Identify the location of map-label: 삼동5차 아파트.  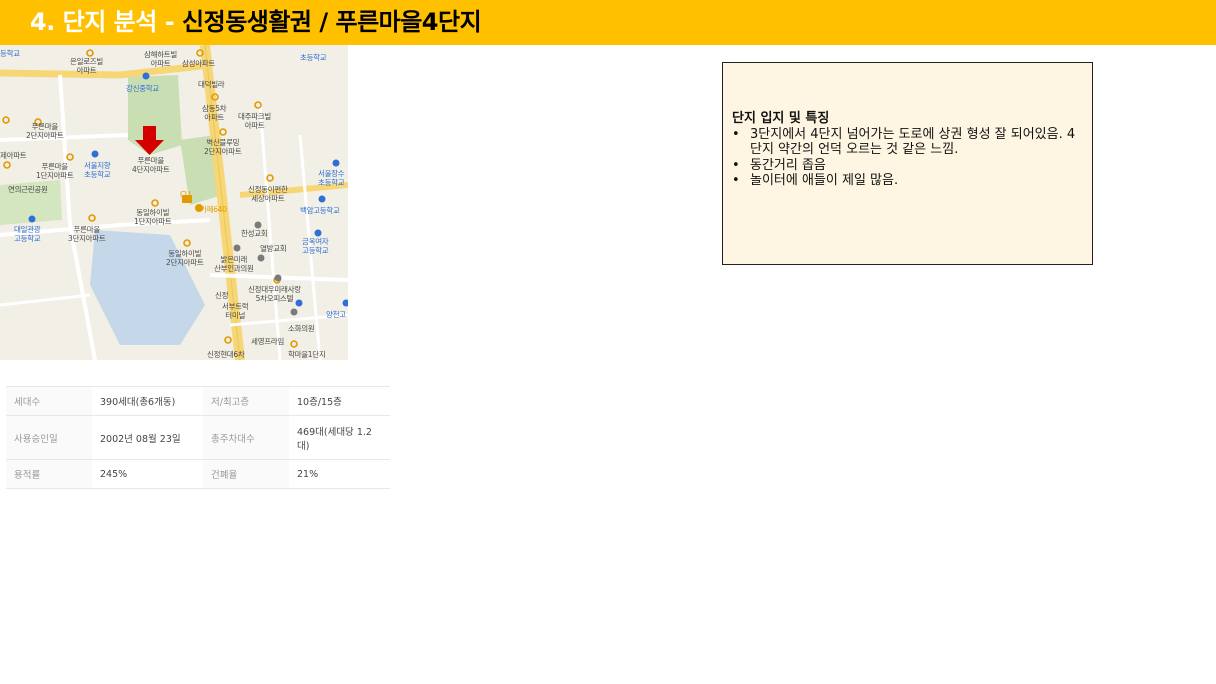
(214, 113).